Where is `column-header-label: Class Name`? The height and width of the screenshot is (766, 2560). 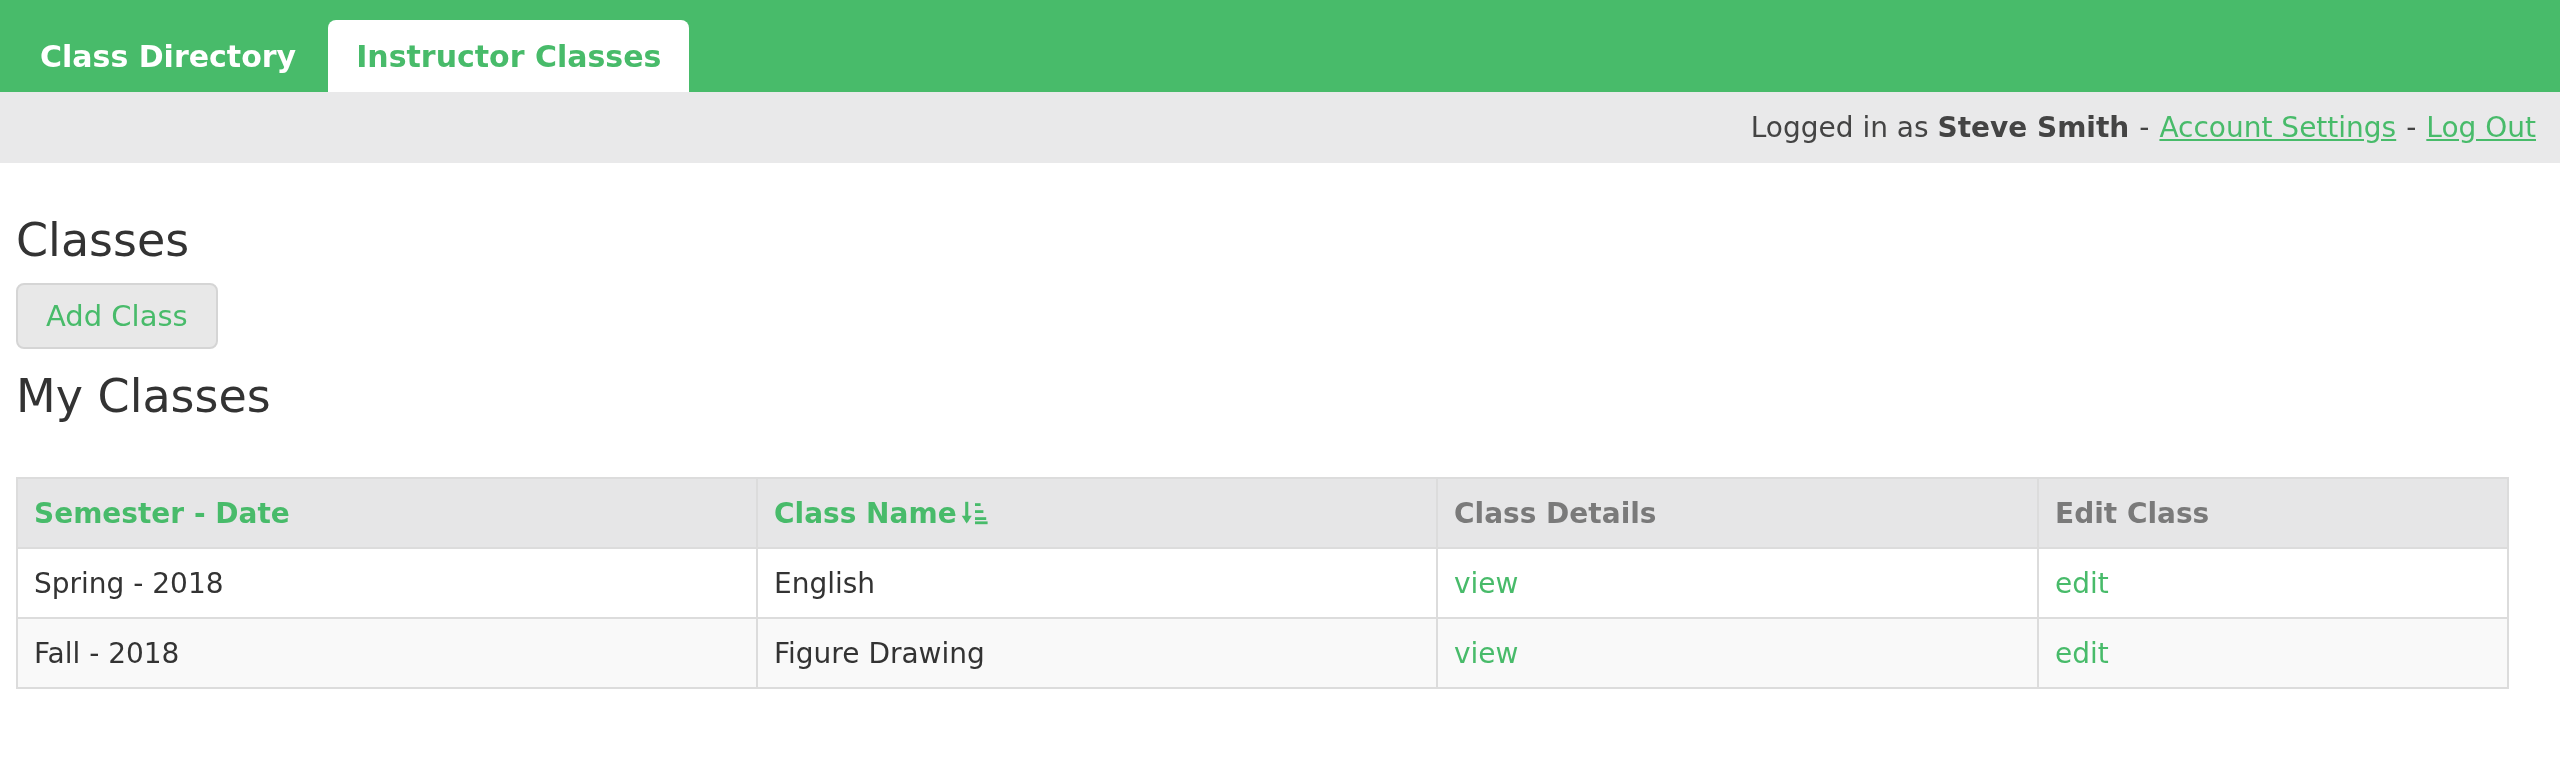
column-header-label: Class Name is located at coordinates (865, 513).